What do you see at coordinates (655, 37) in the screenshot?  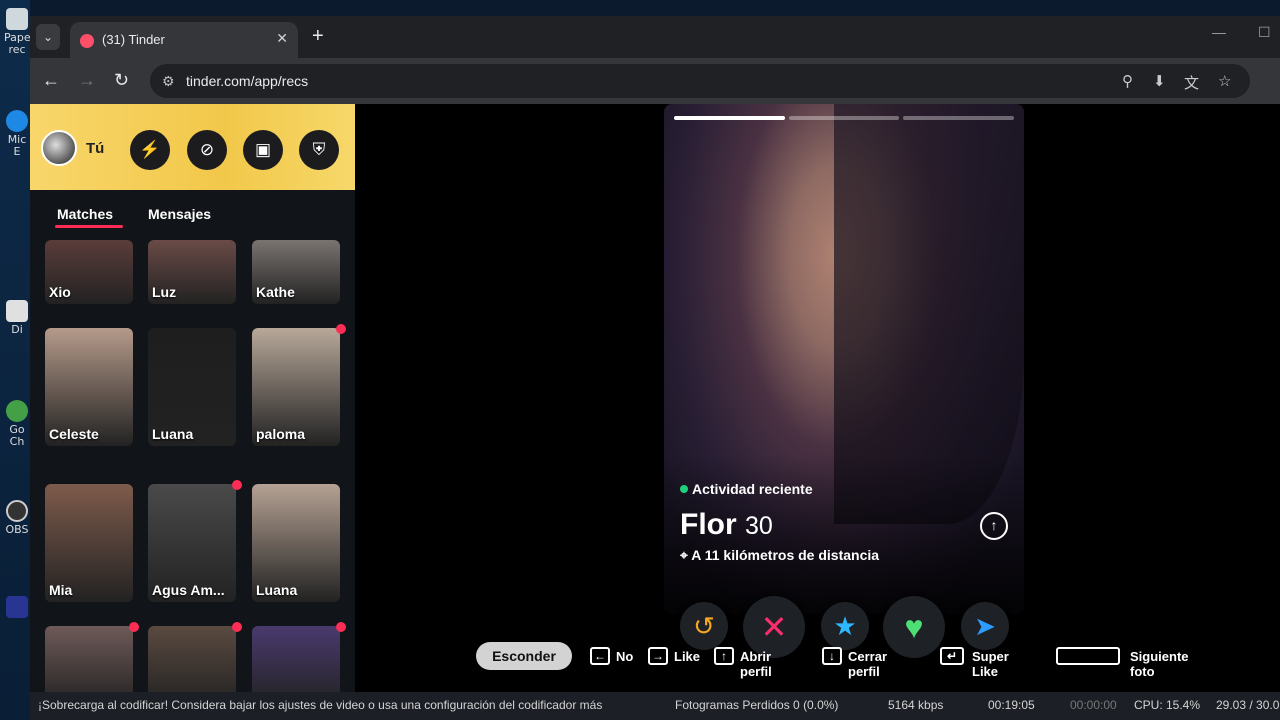 I see `tab-bar: ⌄ (31) Tinder ✕ + — ☐` at bounding box center [655, 37].